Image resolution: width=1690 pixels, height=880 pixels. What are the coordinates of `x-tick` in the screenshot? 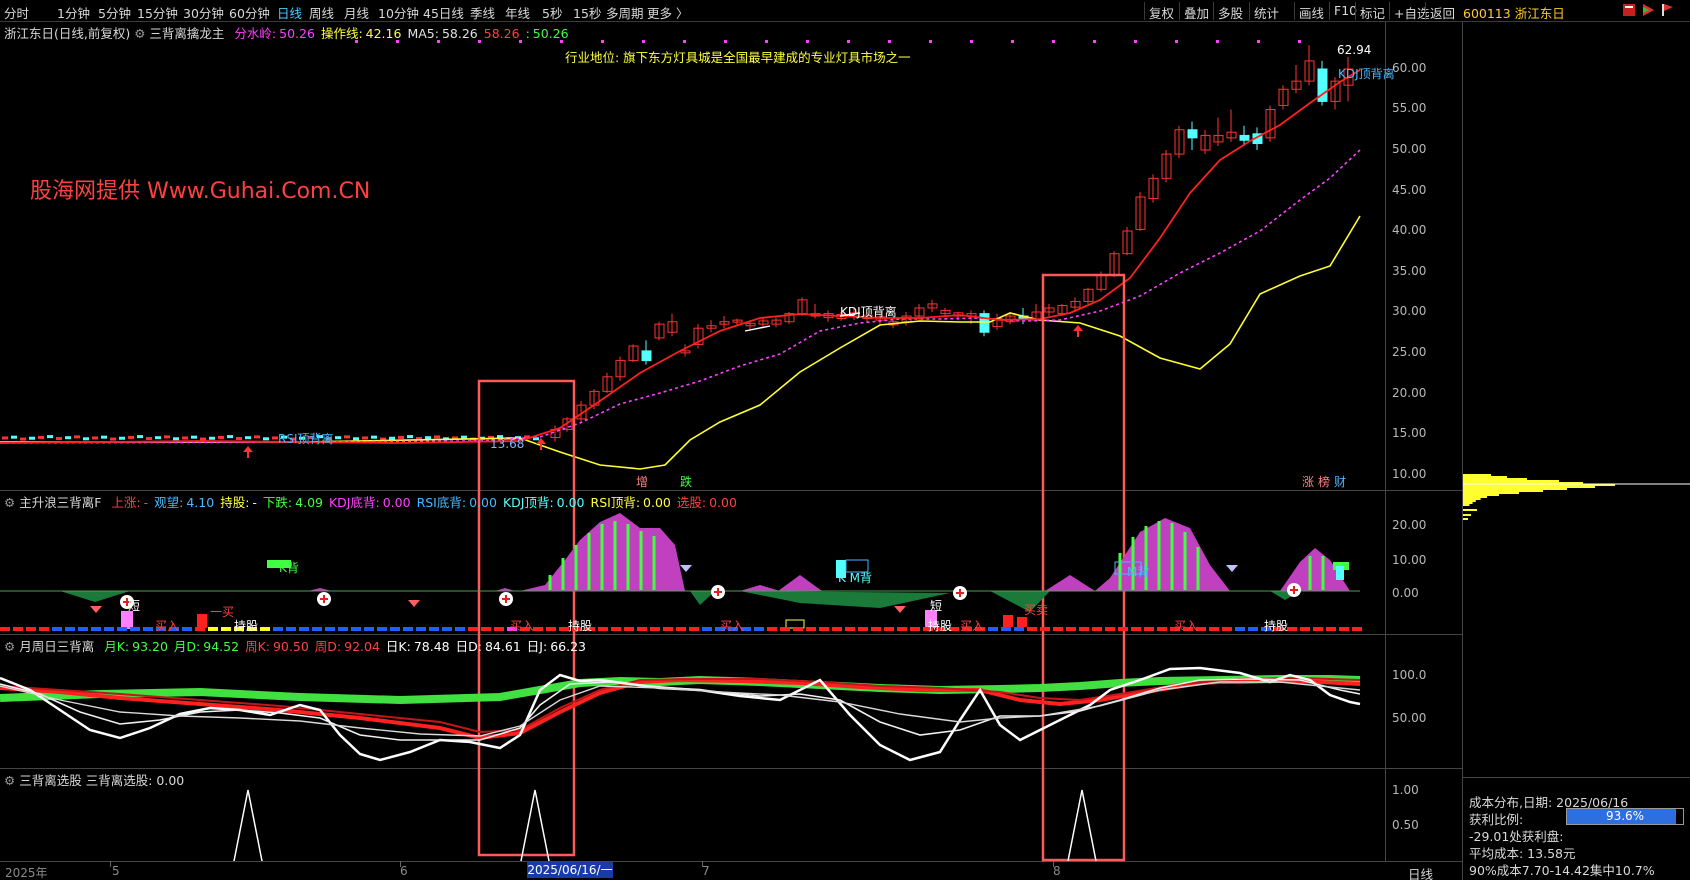 It's located at (110, 864).